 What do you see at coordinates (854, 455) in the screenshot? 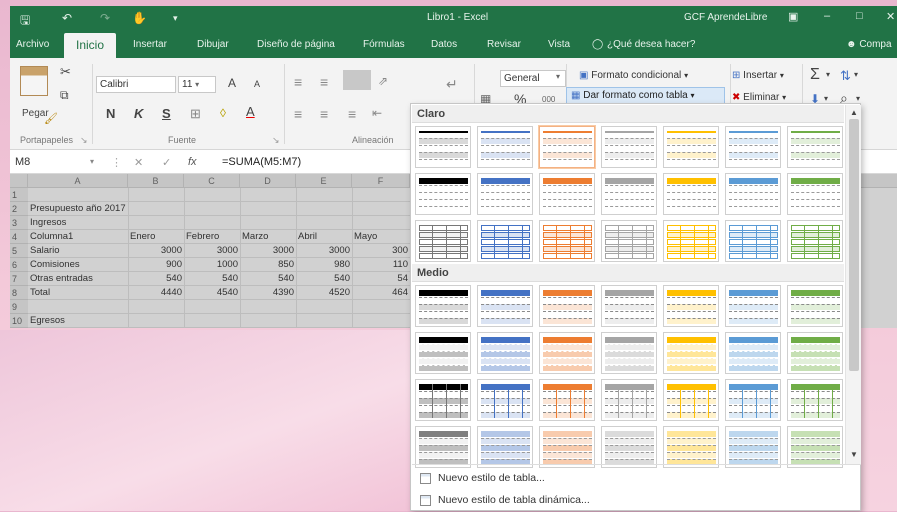
I see `scroll-down-icon: ▼` at bounding box center [854, 455].